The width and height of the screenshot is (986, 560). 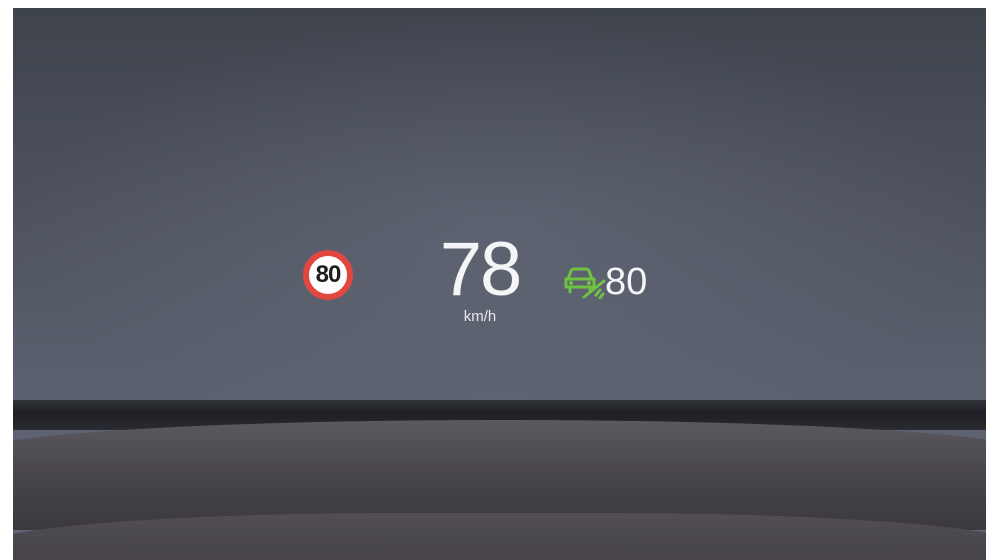 I want to click on current-speed: 78, so click(x=481, y=269).